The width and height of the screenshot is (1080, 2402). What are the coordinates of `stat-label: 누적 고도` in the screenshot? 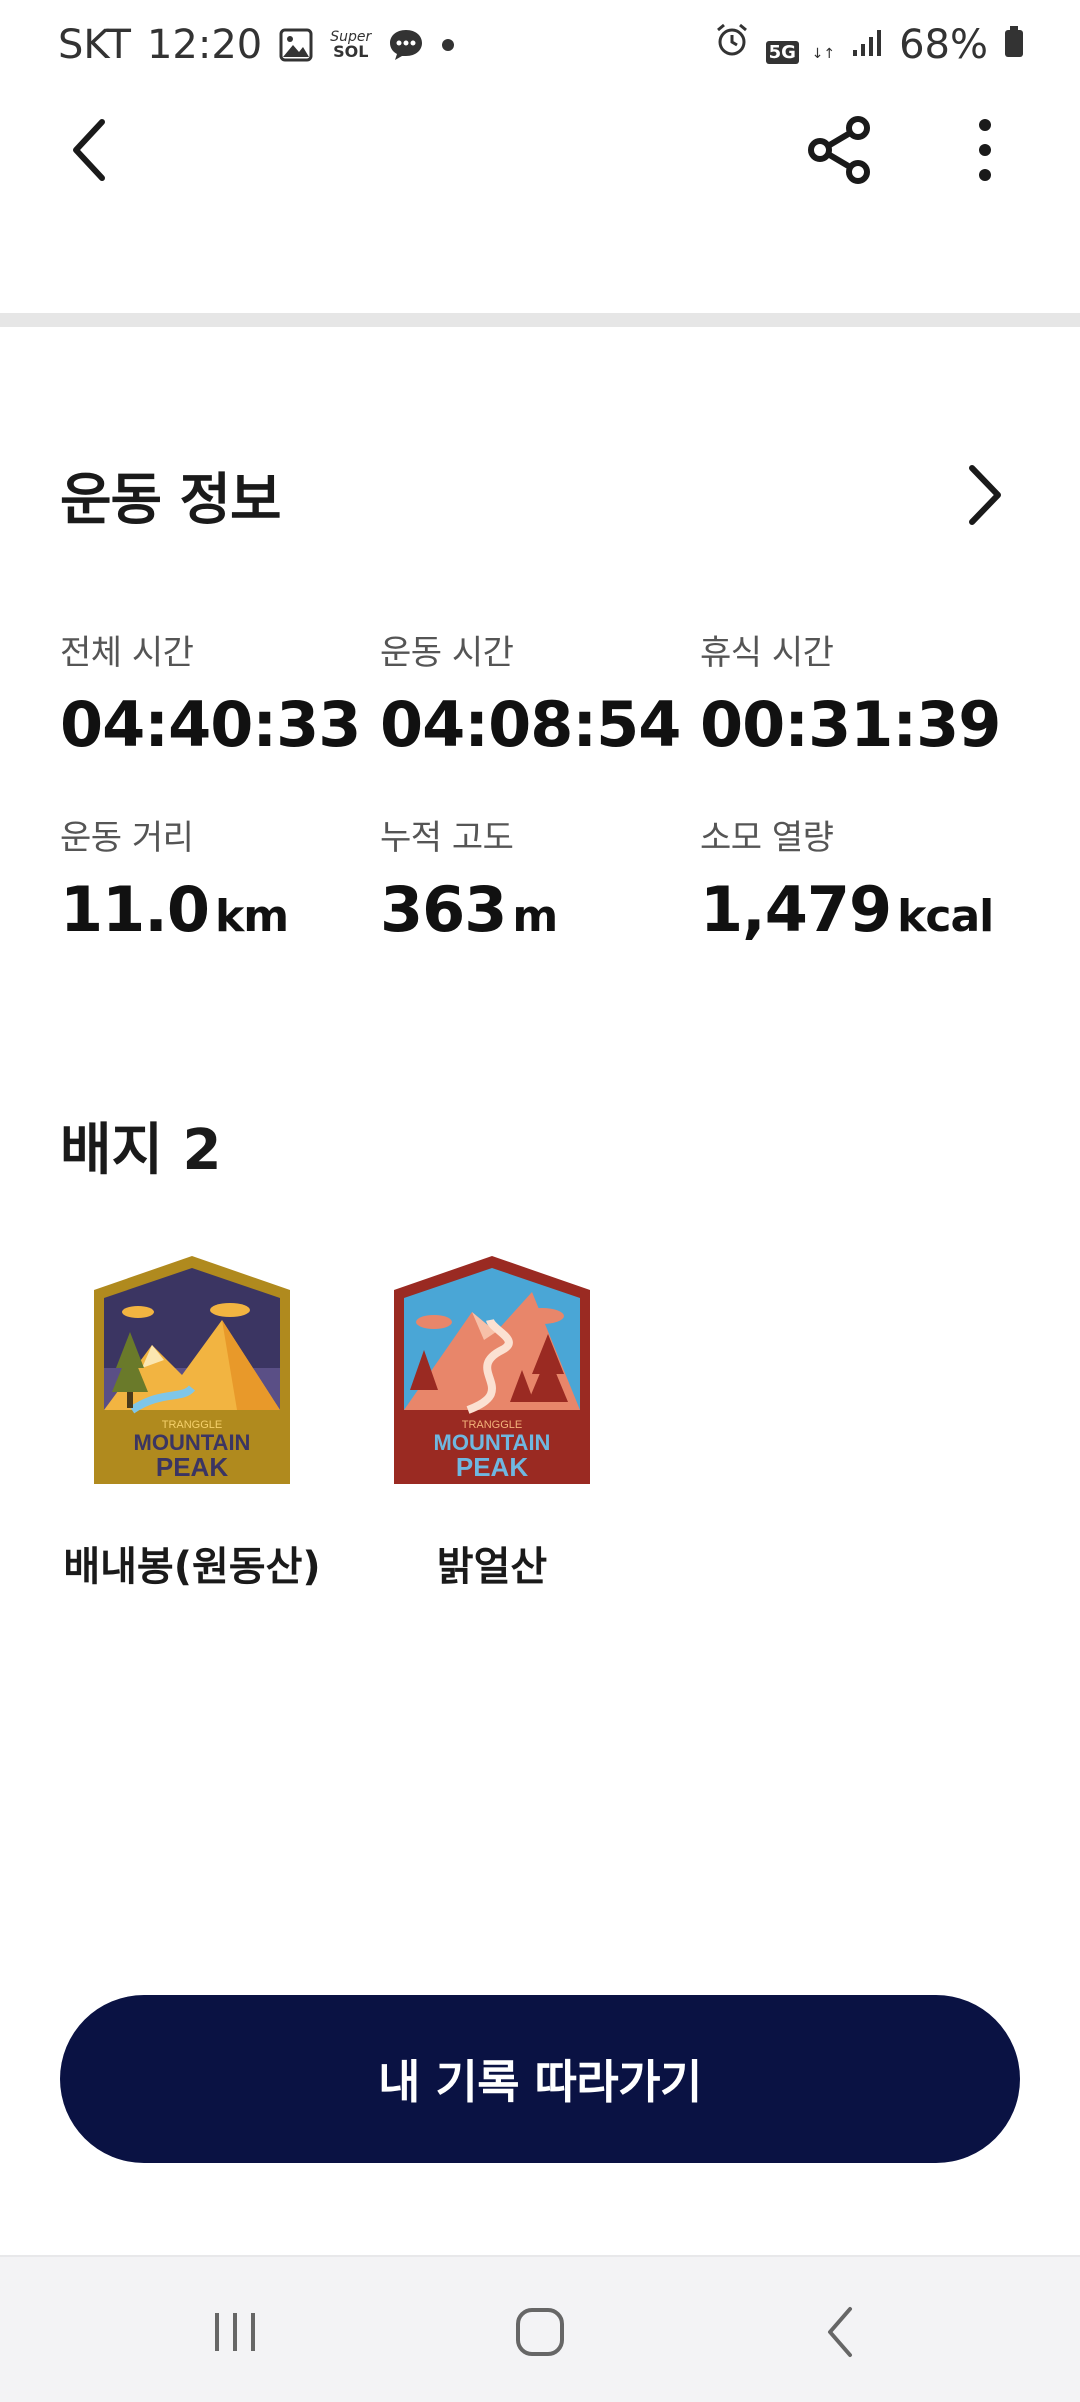 It's located at (447, 838).